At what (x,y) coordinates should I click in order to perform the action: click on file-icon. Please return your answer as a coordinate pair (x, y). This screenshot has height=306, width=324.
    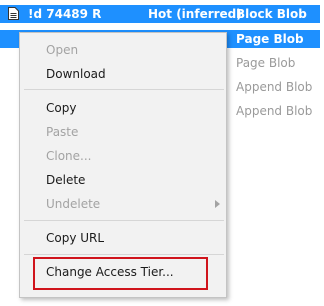
    Looking at the image, I should click on (13, 13).